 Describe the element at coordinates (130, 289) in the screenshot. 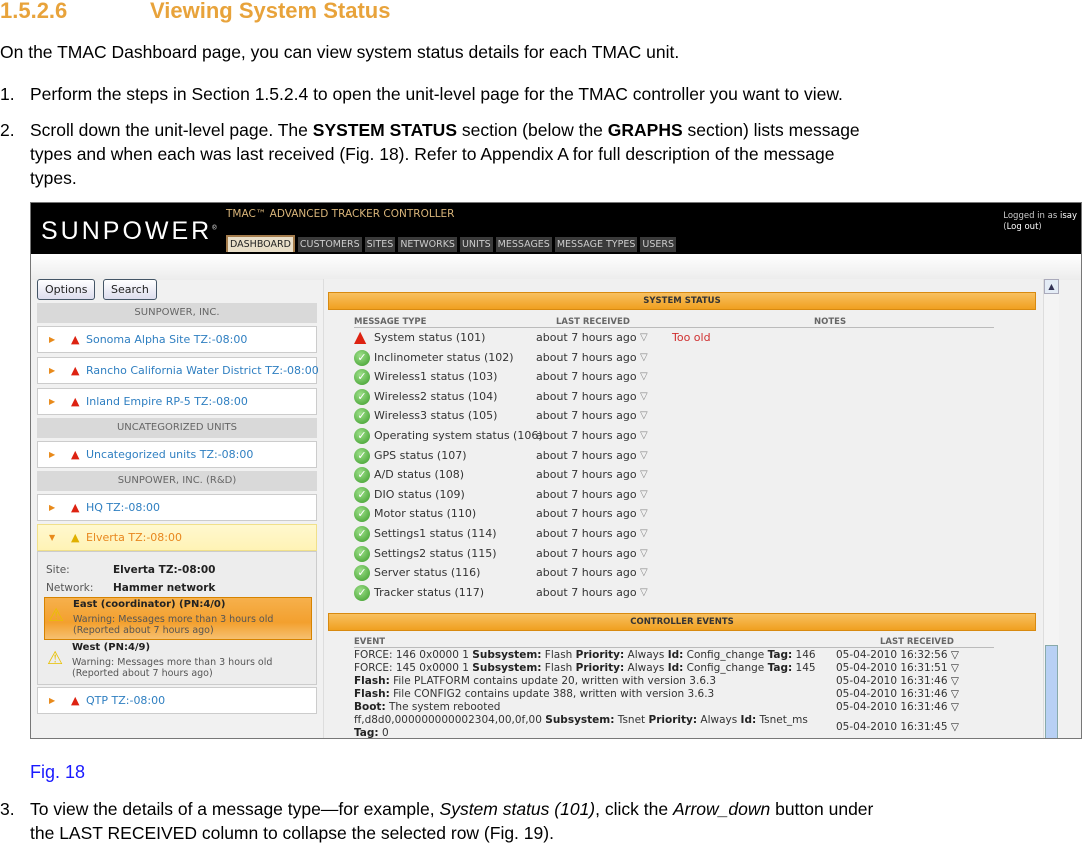

I see `search-button: Search` at that location.